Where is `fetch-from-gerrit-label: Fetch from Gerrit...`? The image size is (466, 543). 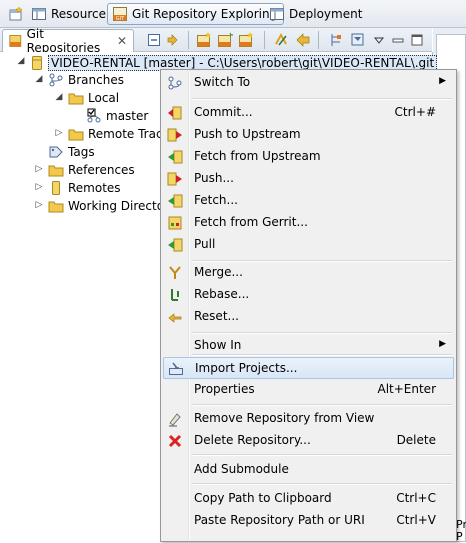 fetch-from-gerrit-label: Fetch from Gerrit... is located at coordinates (251, 222).